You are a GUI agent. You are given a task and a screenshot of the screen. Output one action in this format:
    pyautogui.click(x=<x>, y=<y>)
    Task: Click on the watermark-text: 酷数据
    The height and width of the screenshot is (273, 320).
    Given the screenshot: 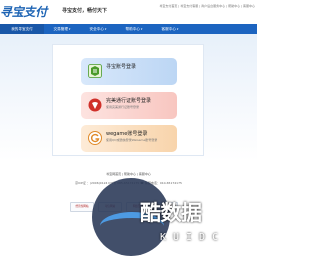 What is the action you would take?
    pyautogui.click(x=171, y=213)
    